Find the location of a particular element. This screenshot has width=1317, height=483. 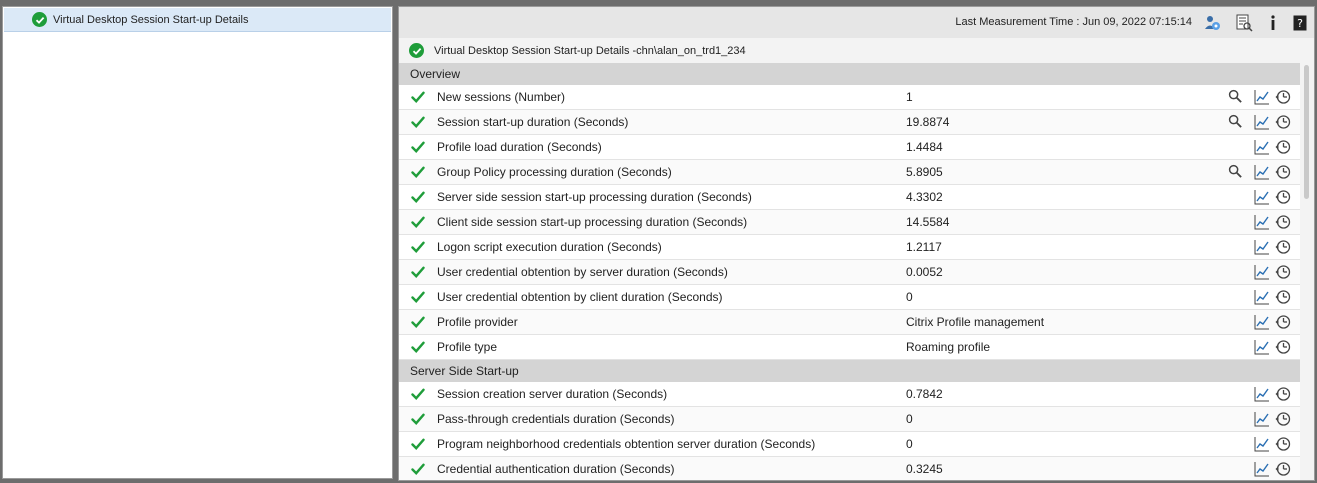

table-row: Profile load duration (Seconds) 1.4484 is located at coordinates (849, 147).